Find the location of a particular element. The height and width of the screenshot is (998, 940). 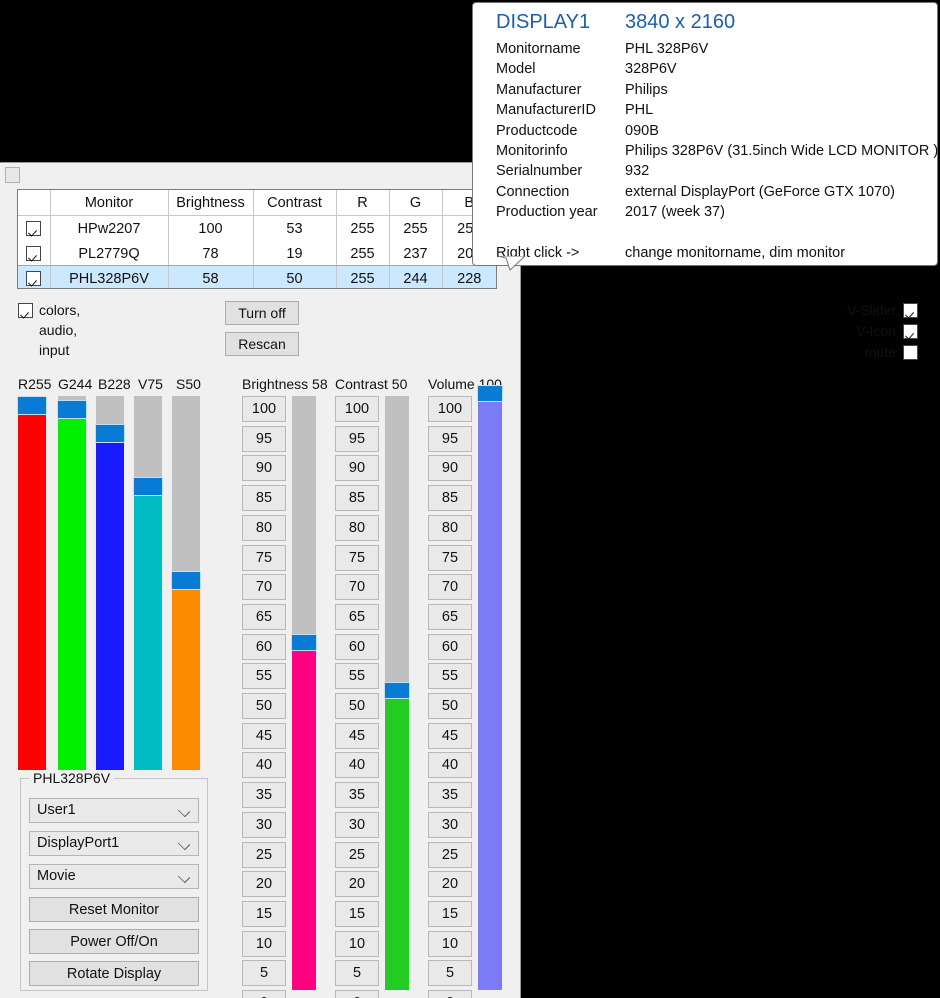

column-header-brightness: Brightness is located at coordinates (211, 203).